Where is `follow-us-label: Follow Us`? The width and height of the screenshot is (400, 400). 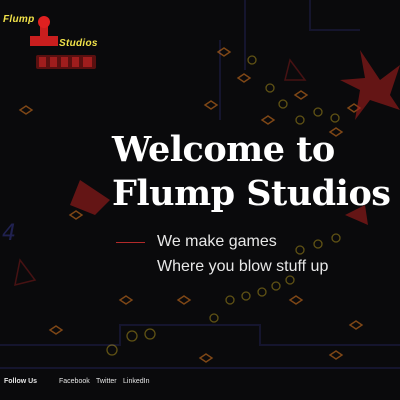
follow-us-label: Follow Us is located at coordinates (21, 381).